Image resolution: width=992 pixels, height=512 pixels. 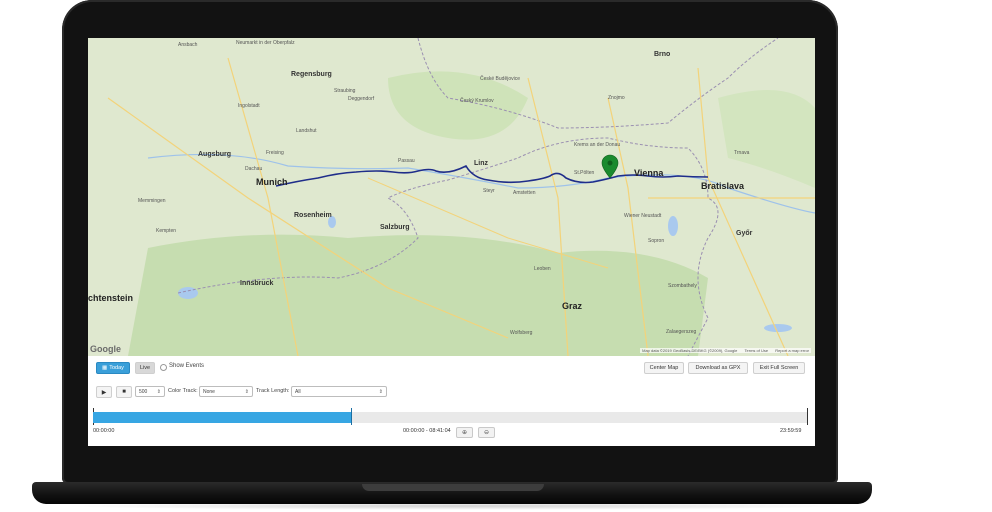 What do you see at coordinates (395, 227) in the screenshot?
I see `label-salzburg: Salzburg` at bounding box center [395, 227].